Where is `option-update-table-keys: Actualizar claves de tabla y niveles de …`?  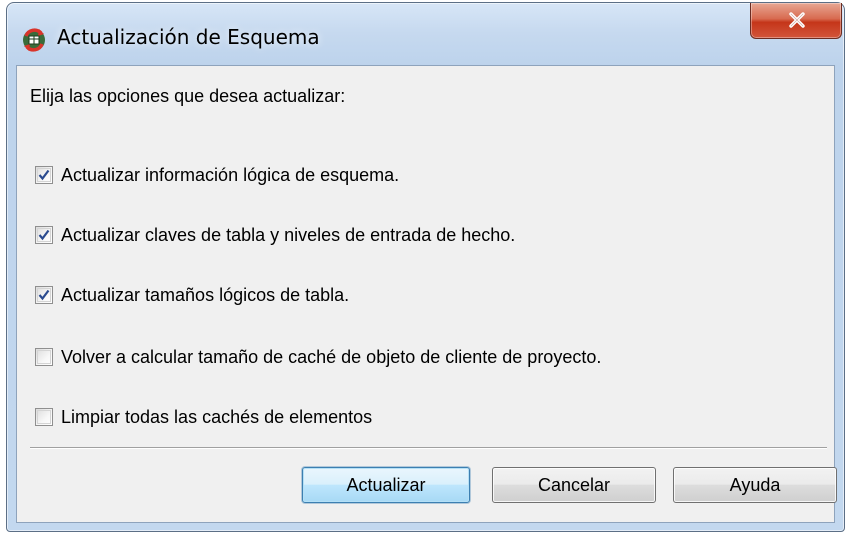 option-update-table-keys: Actualizar claves de tabla y niveles de … is located at coordinates (275, 235).